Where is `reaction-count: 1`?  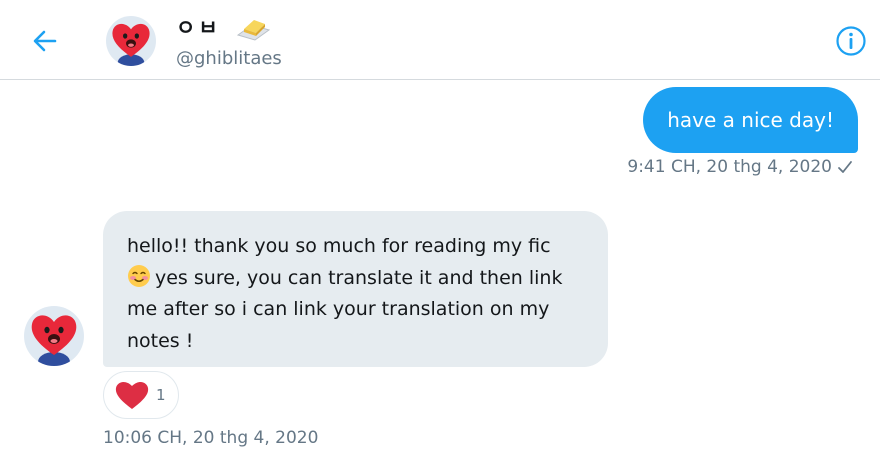 reaction-count: 1 is located at coordinates (161, 395).